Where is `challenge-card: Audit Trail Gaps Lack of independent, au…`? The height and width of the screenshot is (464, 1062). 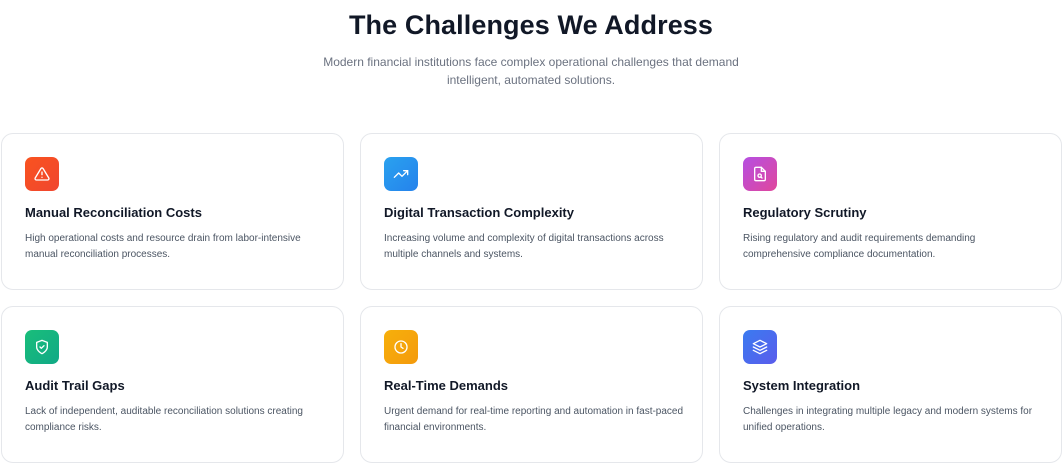
challenge-card: Audit Trail Gaps Lack of independent, au… is located at coordinates (172, 384).